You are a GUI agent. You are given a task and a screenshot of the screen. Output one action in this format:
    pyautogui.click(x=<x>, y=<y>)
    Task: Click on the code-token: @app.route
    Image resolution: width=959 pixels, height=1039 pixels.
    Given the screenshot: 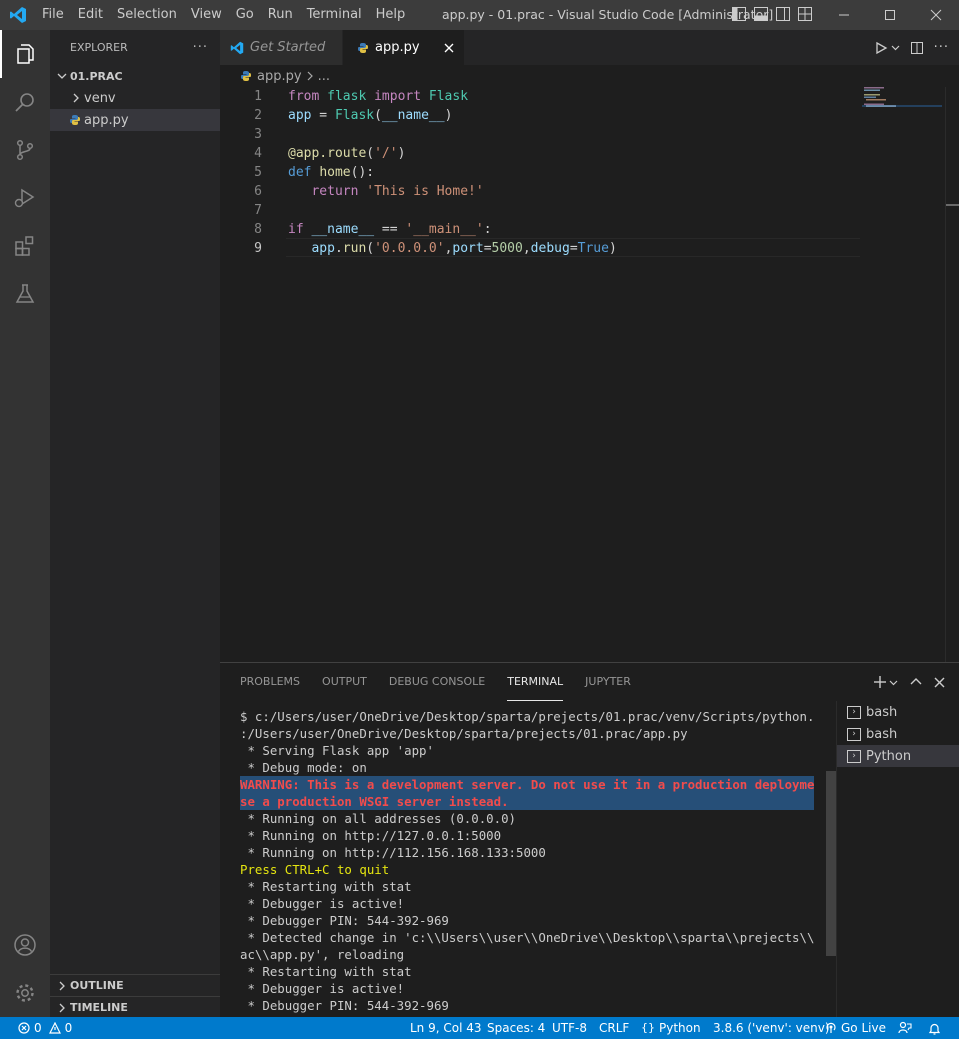 What is the action you would take?
    pyautogui.click(x=327, y=153)
    